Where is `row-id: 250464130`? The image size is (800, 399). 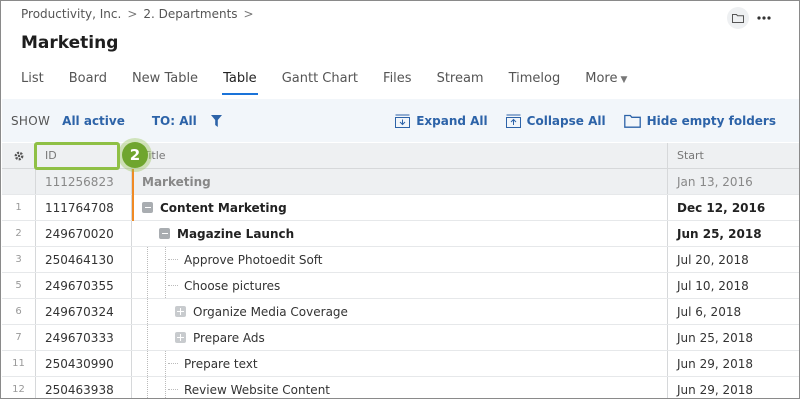 row-id: 250464130 is located at coordinates (84, 259).